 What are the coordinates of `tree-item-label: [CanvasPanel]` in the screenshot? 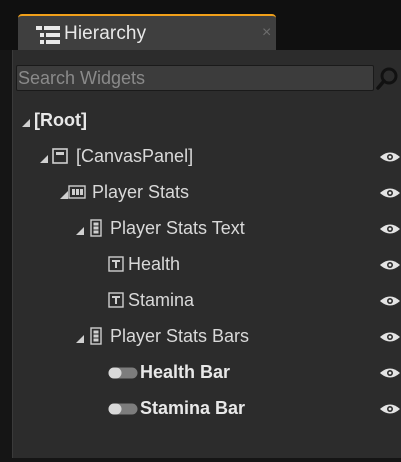 It's located at (135, 156).